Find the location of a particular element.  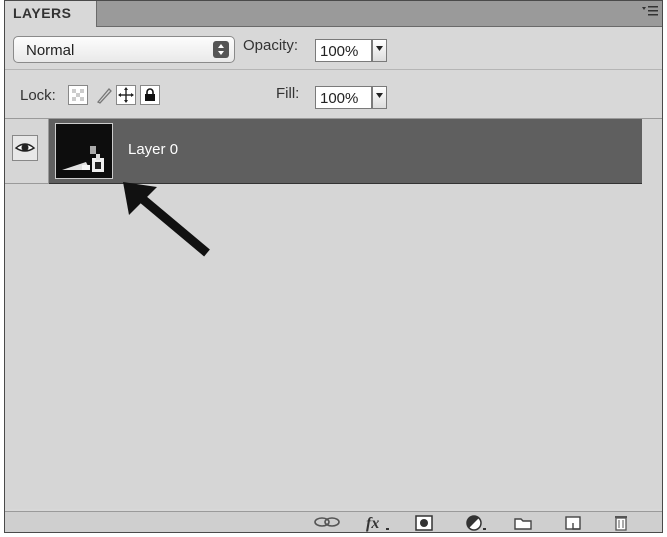

link-layers-icon is located at coordinates (327, 523).